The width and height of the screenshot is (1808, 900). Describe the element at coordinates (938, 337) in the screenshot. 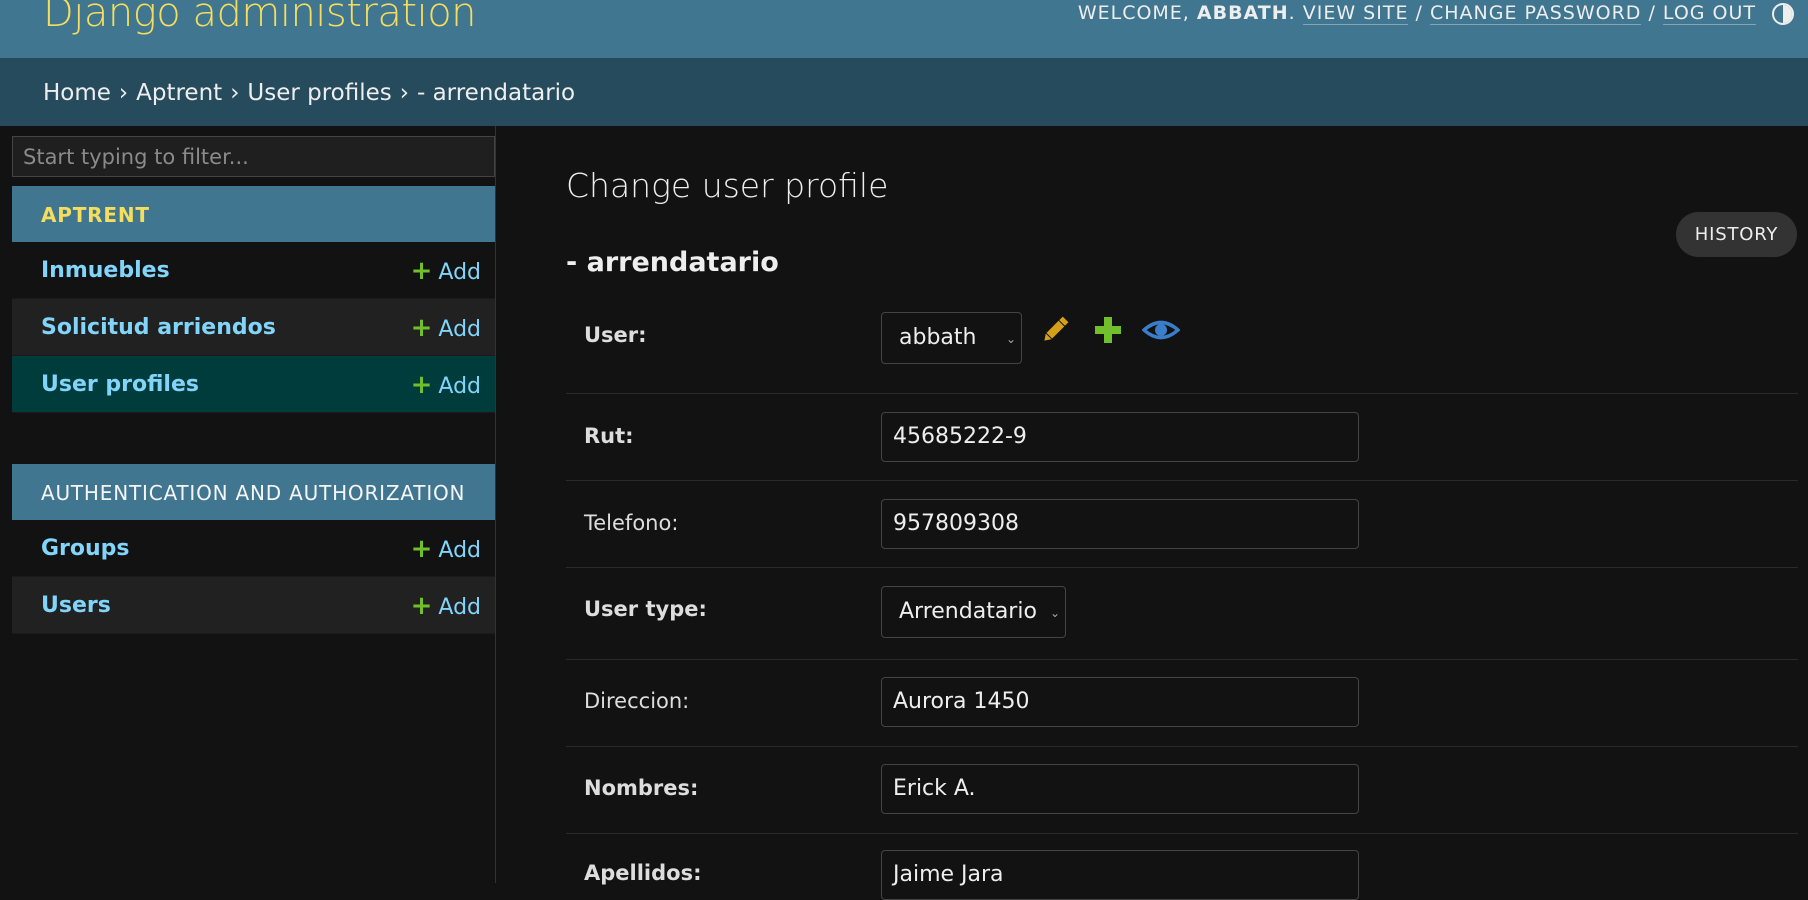

I see `user-select-value: abbath` at that location.